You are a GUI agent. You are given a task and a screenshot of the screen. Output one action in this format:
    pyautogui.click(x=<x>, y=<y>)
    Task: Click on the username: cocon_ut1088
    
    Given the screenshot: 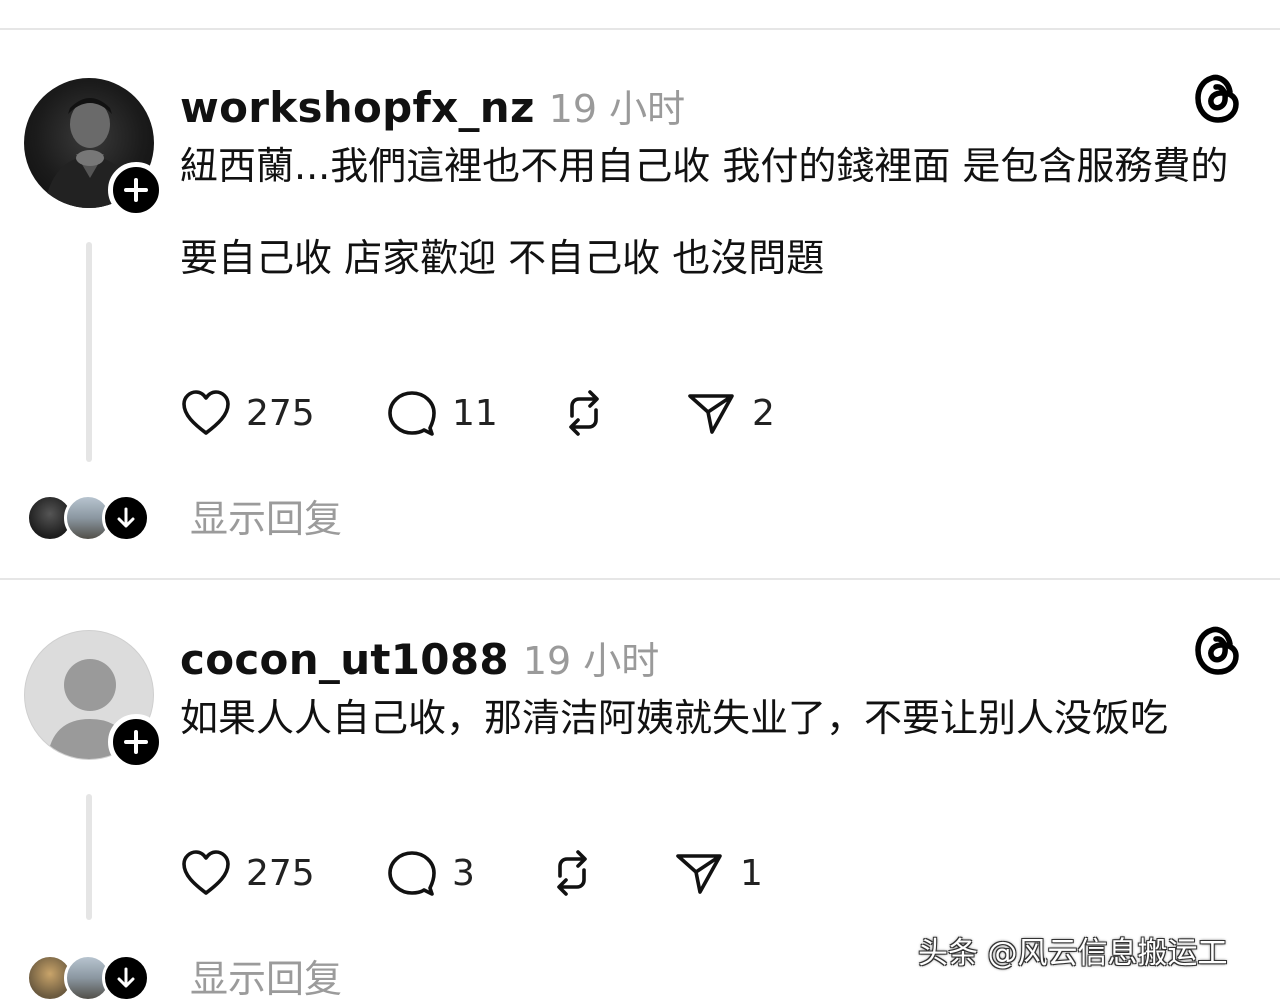 What is the action you would take?
    pyautogui.click(x=344, y=659)
    